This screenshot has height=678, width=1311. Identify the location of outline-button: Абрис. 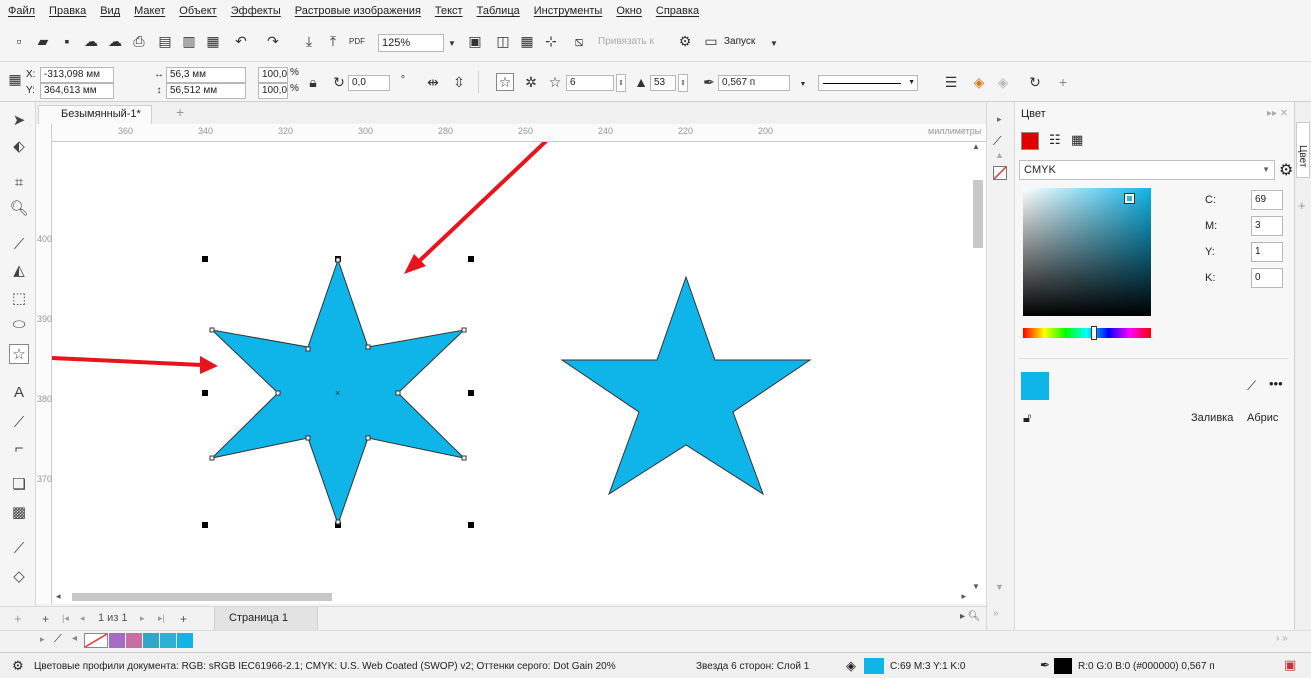
(1262, 418).